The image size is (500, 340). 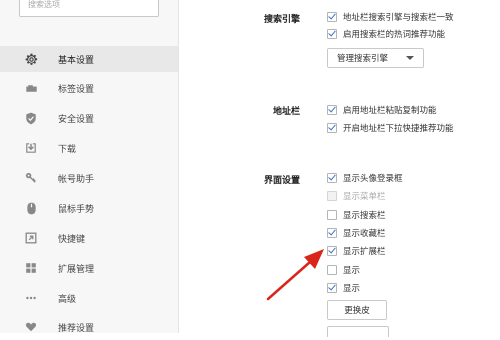 What do you see at coordinates (31, 238) in the screenshot?
I see `shortcut-arrow-icon` at bounding box center [31, 238].